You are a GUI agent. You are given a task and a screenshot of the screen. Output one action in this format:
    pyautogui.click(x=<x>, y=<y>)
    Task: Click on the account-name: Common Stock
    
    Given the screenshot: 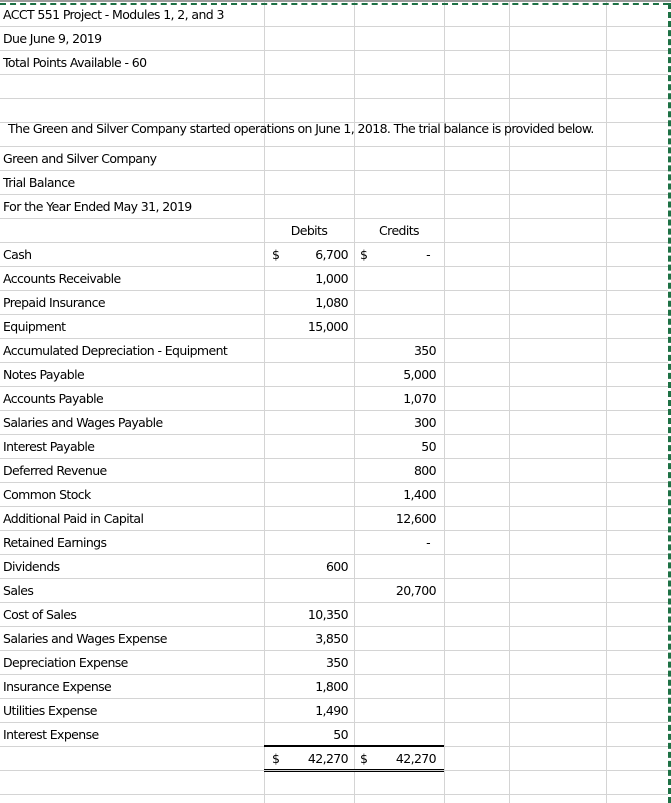 What is the action you would take?
    pyautogui.click(x=47, y=495)
    